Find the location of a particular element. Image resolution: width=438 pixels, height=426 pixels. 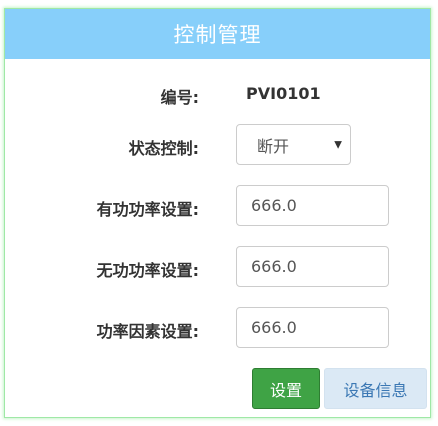

power-factor-label: 功率因素设置: is located at coordinates (147, 331).